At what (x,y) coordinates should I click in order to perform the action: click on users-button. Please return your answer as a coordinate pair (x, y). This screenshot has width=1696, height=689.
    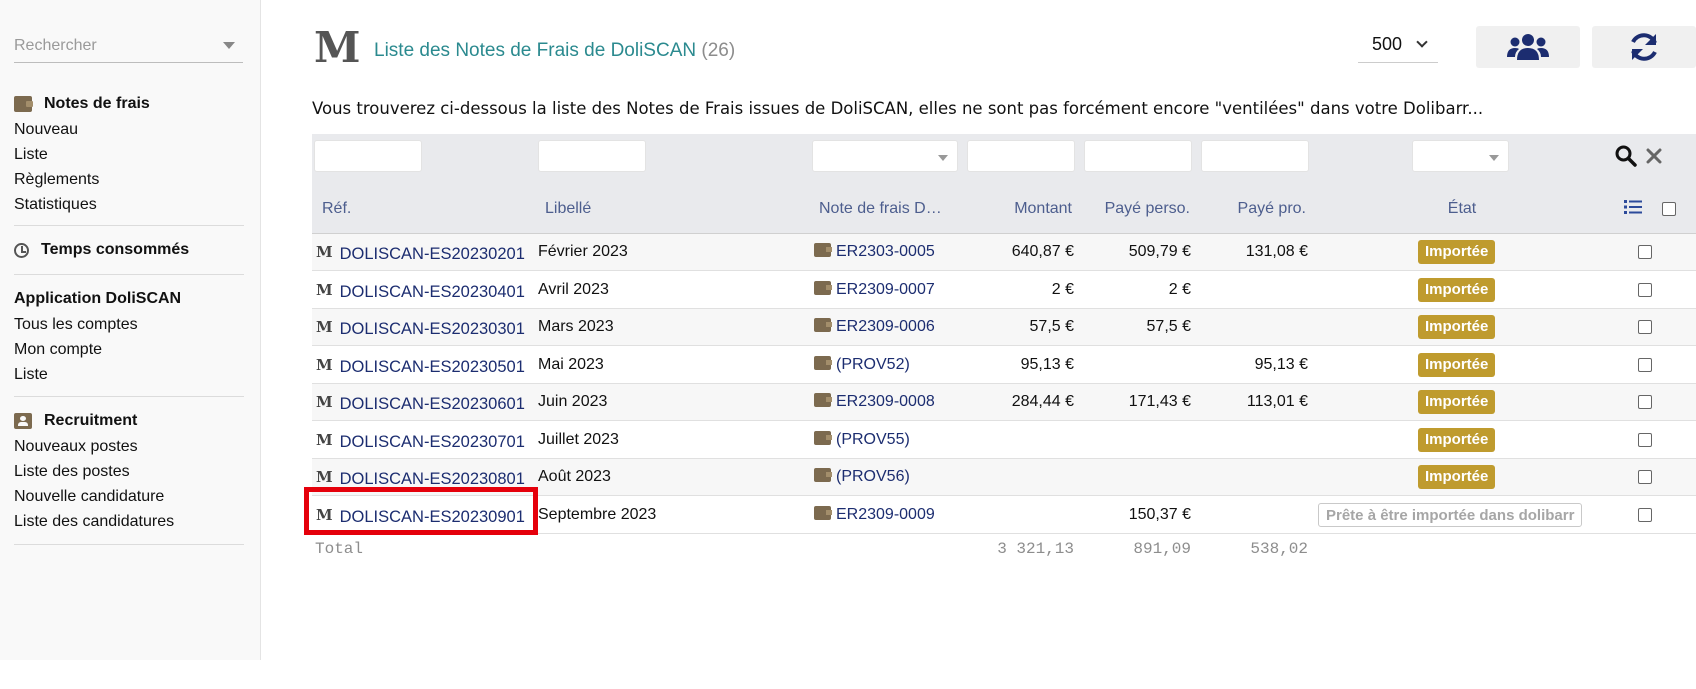
    Looking at the image, I should click on (1528, 47).